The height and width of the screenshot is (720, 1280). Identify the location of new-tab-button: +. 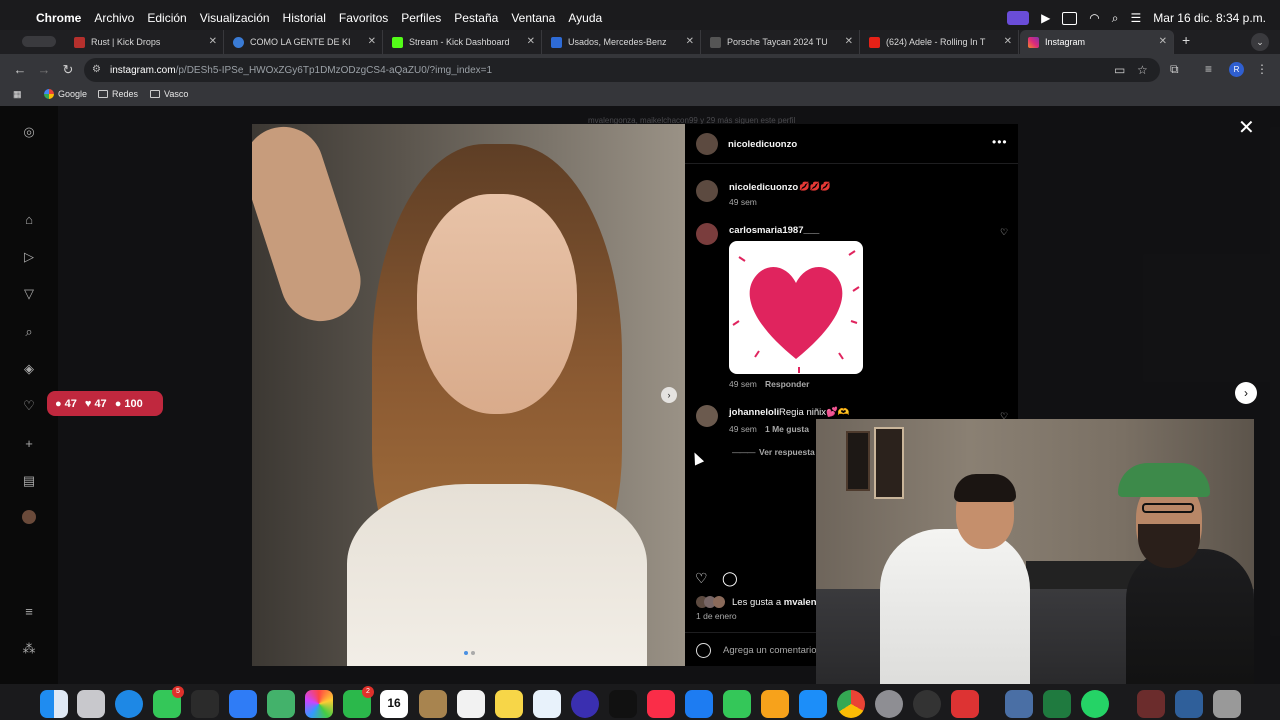
(1186, 40).